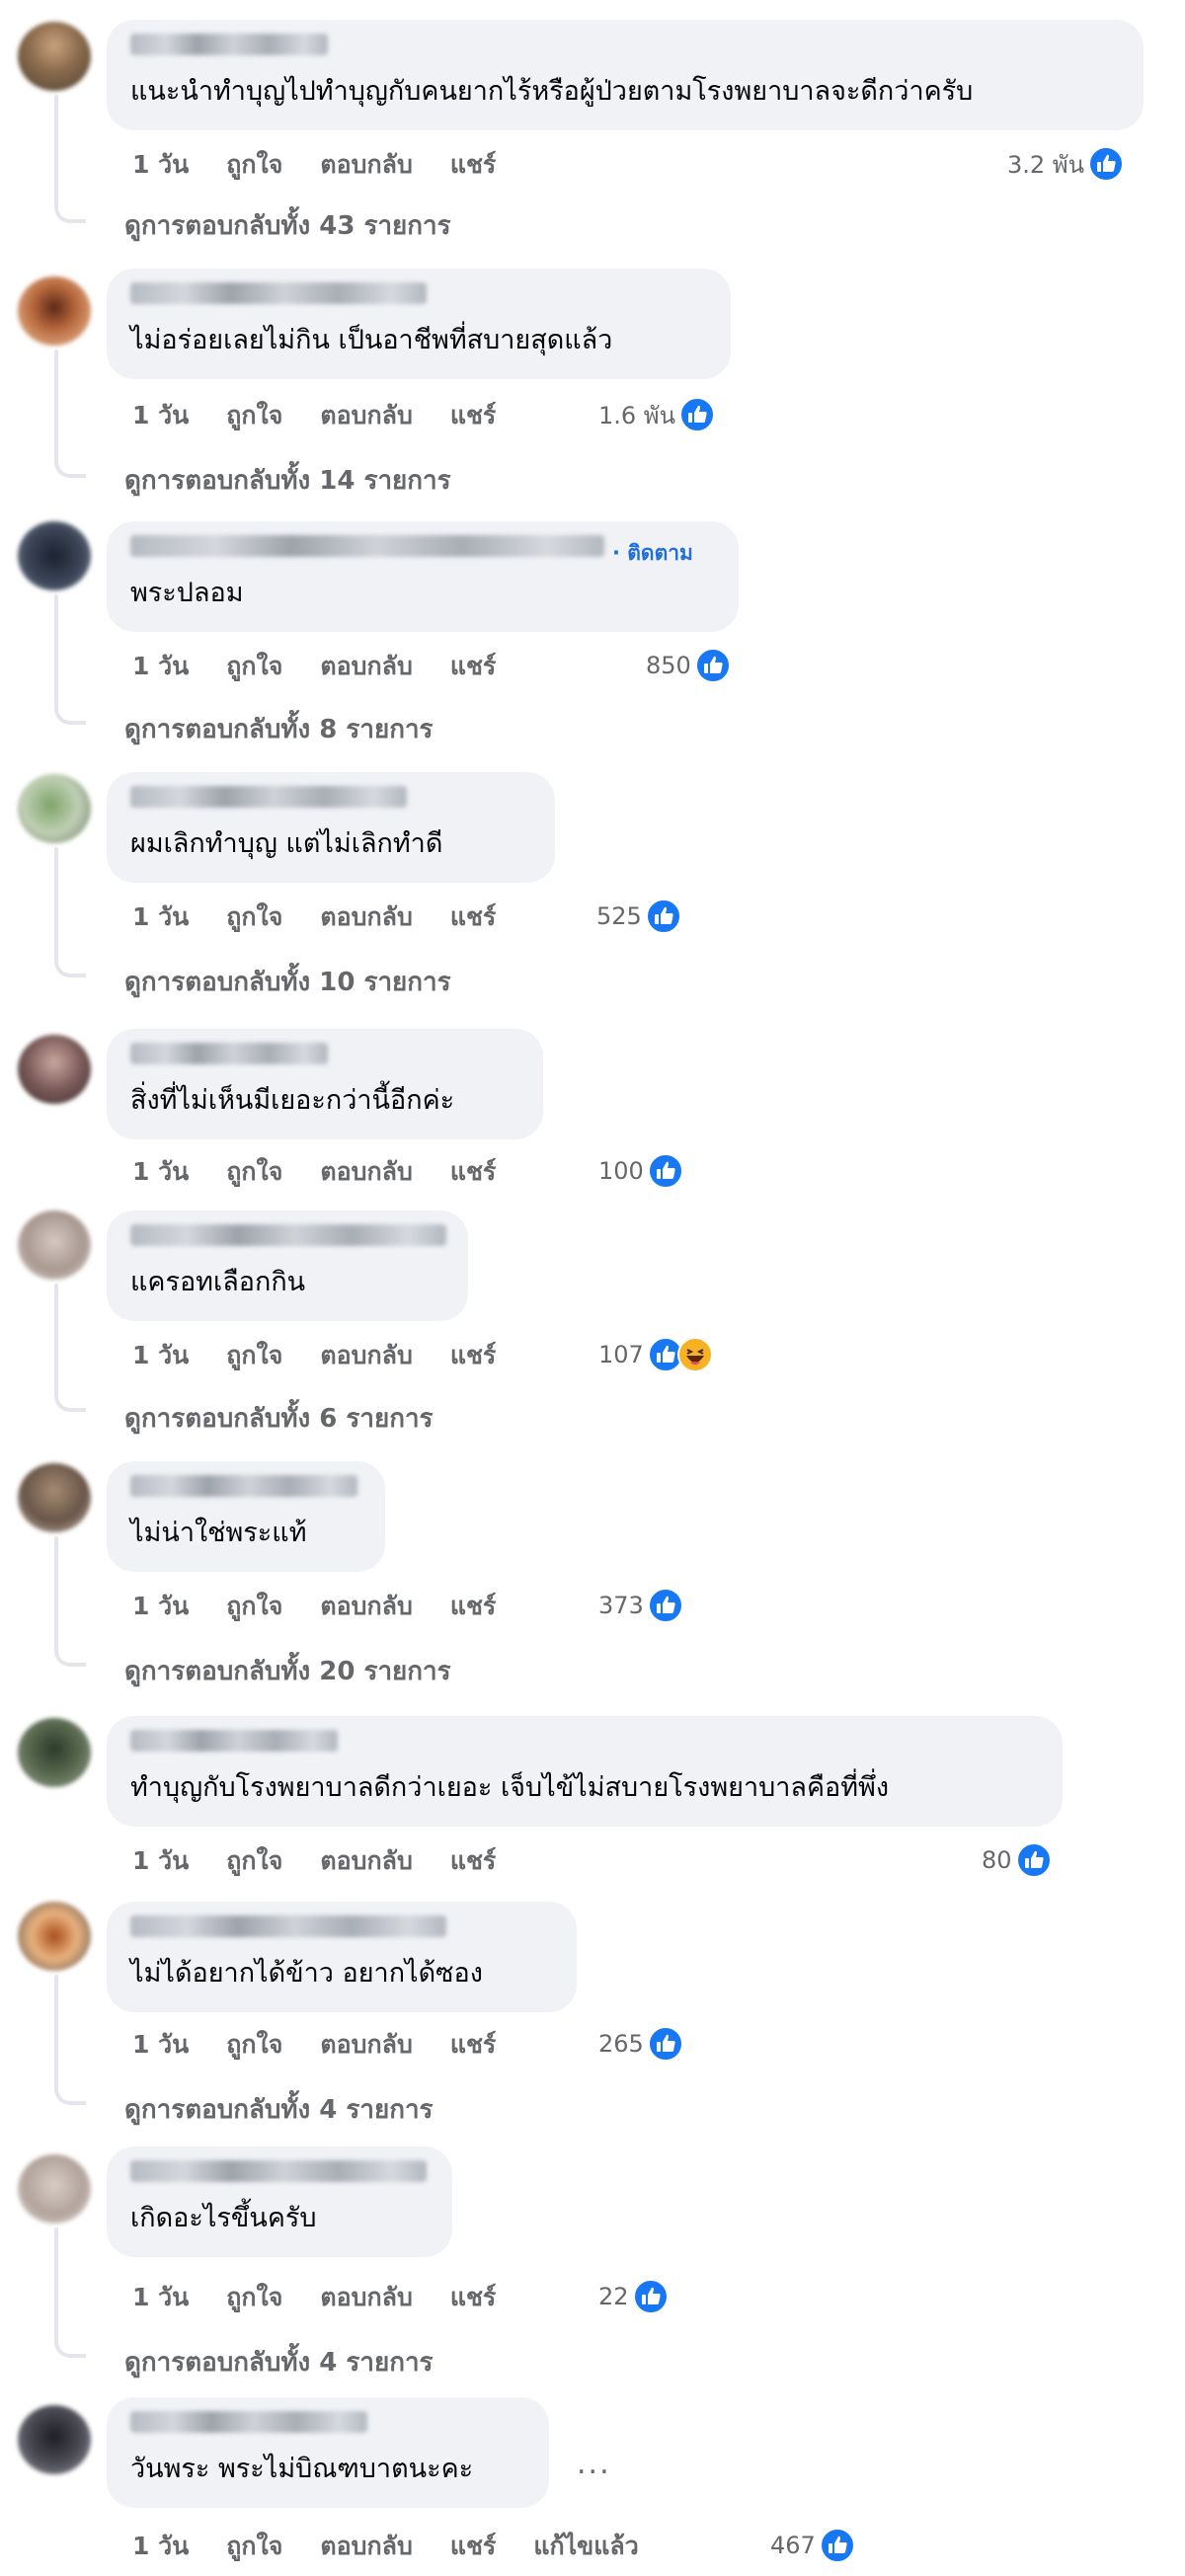 The width and height of the screenshot is (1185, 2576). I want to click on comment-text: สิ่งที่ไม่เห็นมีเยอะกว่านี้อีกค่ะ, so click(293, 1100).